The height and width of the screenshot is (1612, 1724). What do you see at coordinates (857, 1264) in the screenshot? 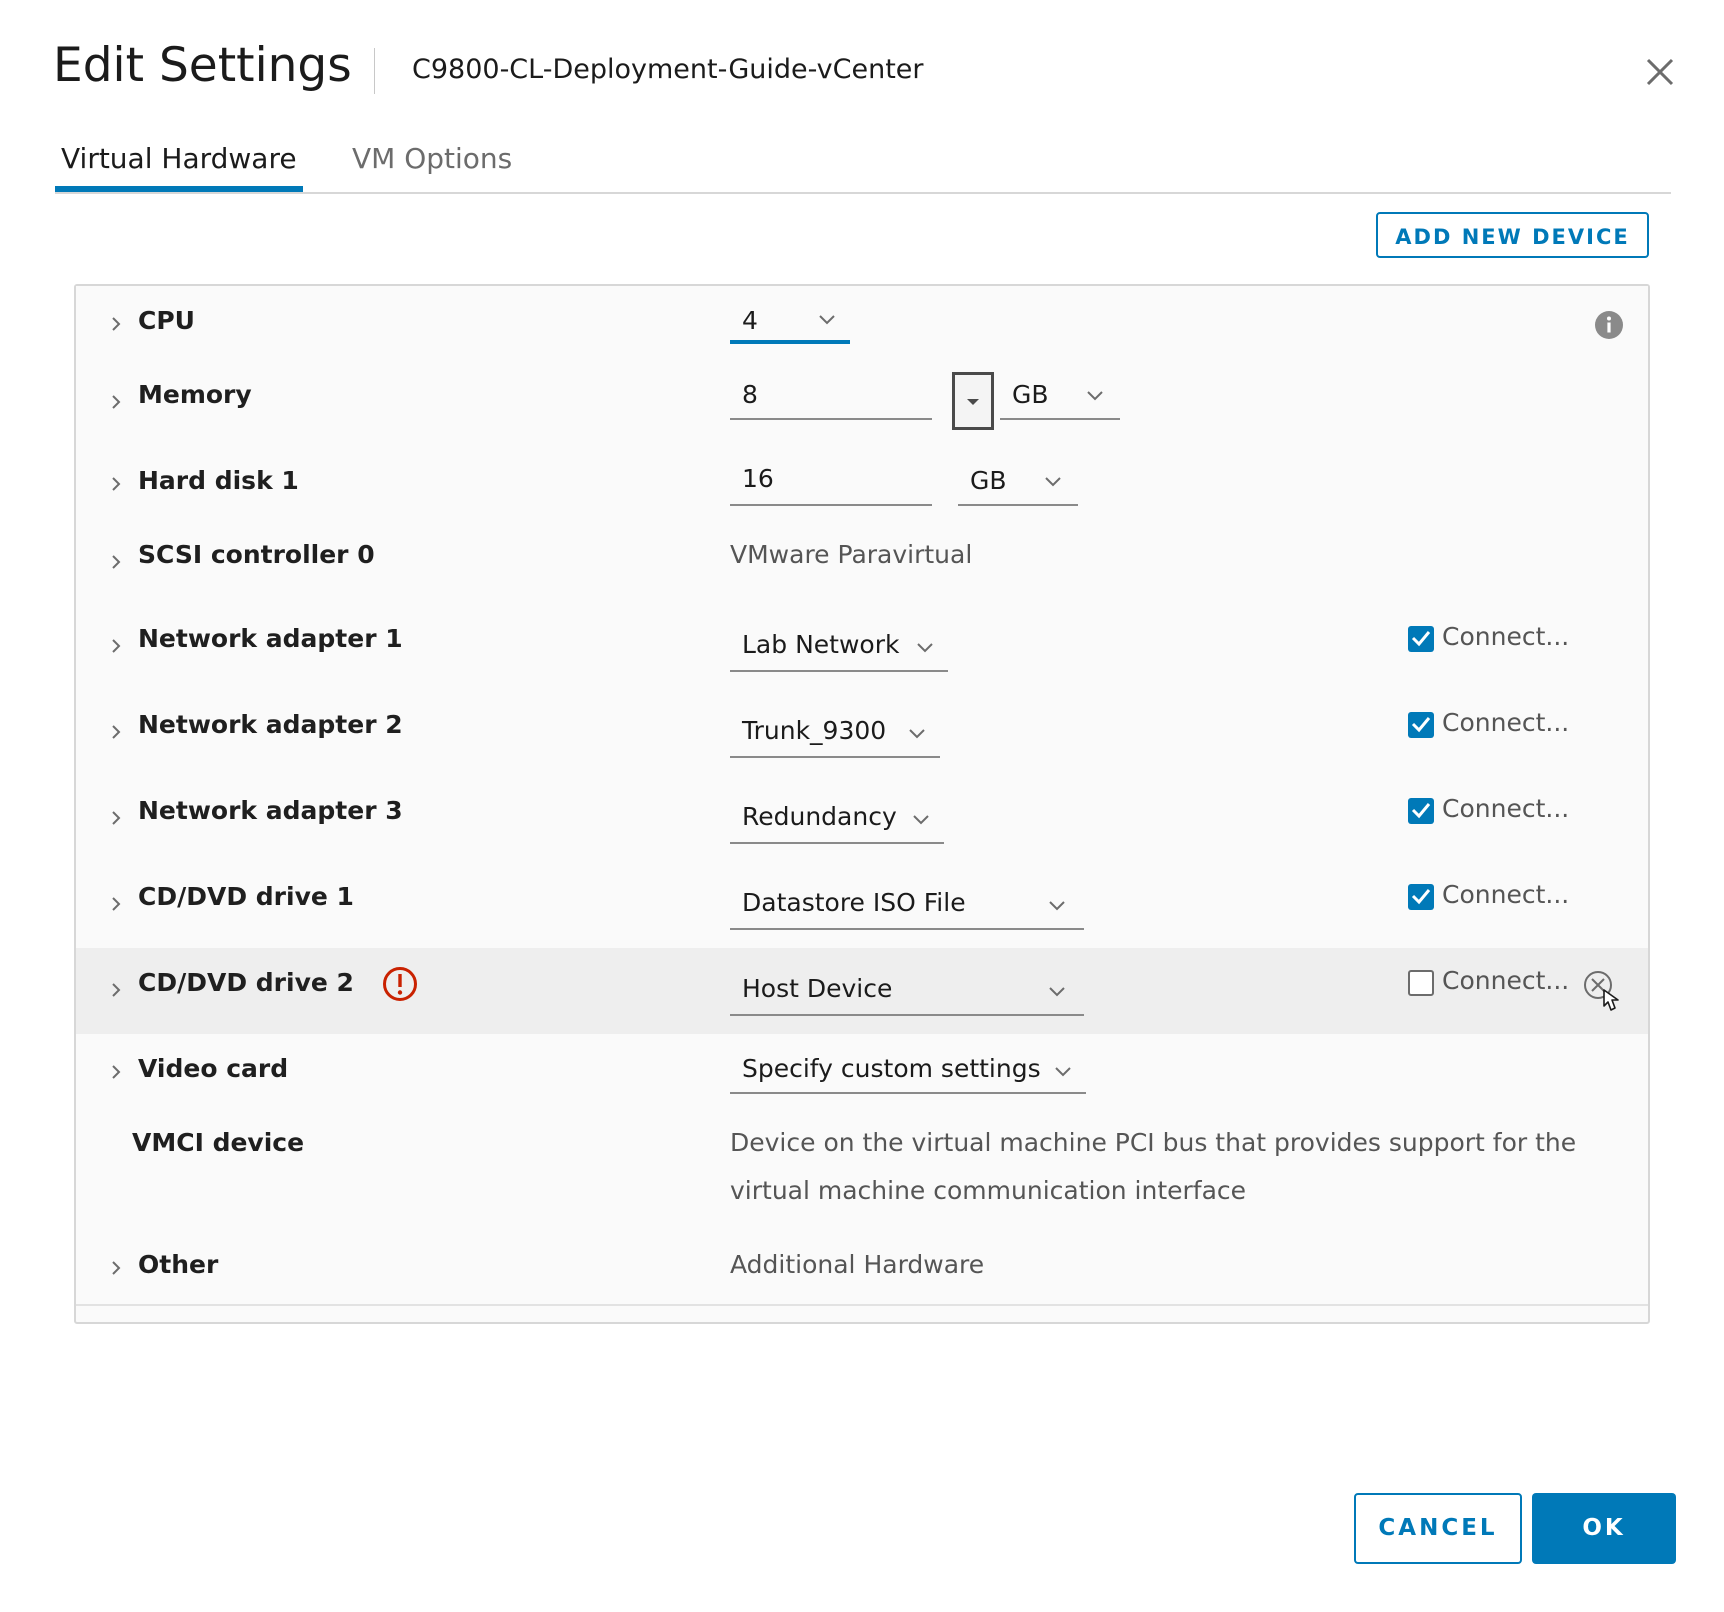
I see `other-value: Additional Hardware` at bounding box center [857, 1264].